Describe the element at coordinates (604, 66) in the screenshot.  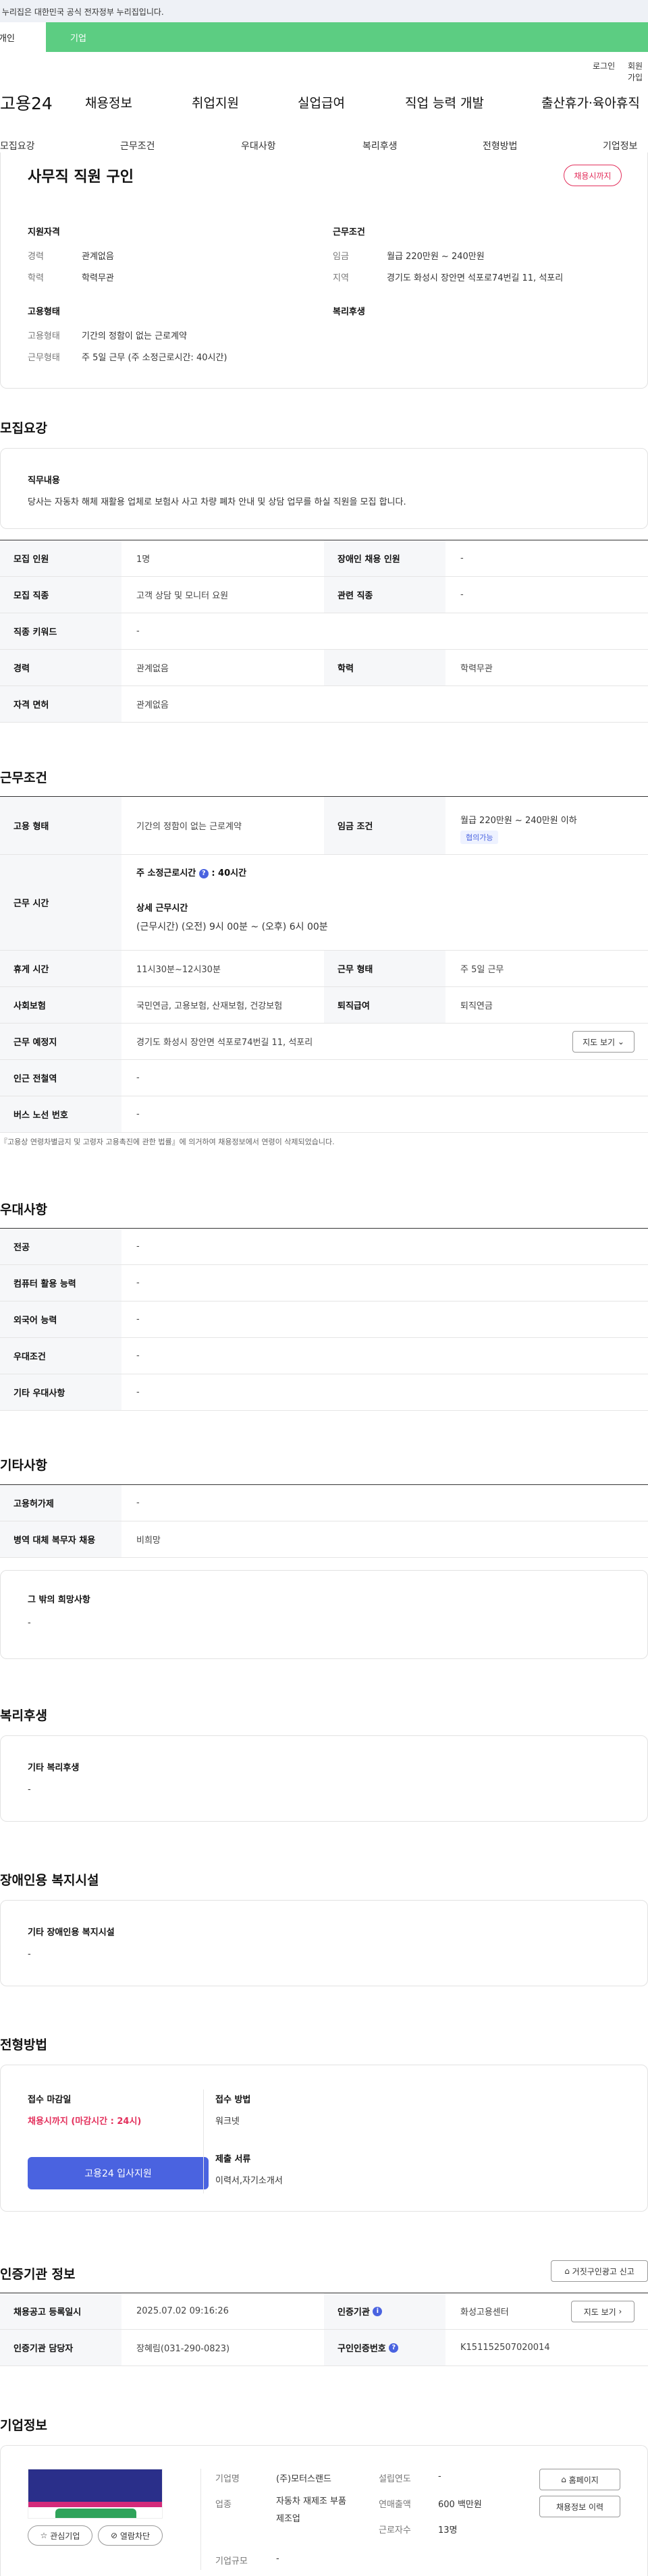
I see `login-link: 로그인` at that location.